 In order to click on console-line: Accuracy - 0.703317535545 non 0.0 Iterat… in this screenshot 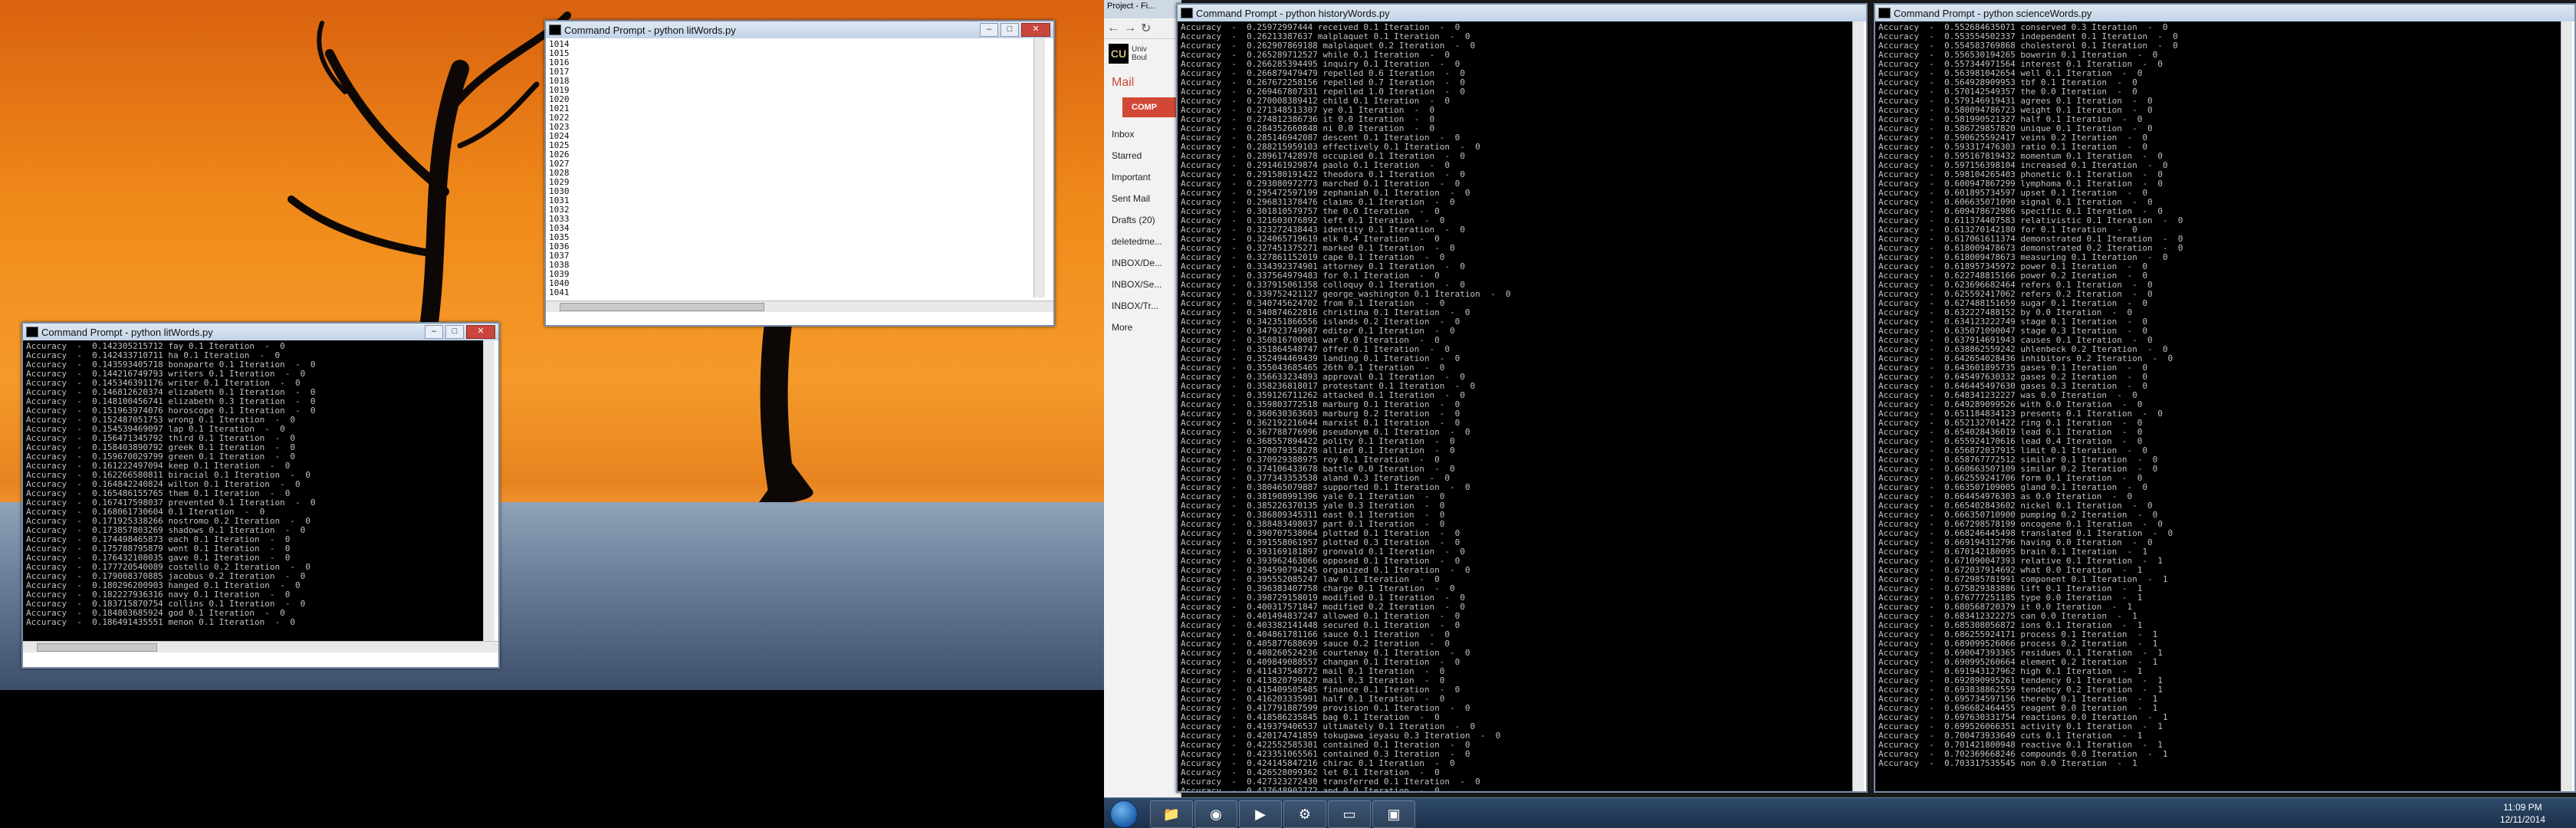, I will do `click(2008, 763)`.